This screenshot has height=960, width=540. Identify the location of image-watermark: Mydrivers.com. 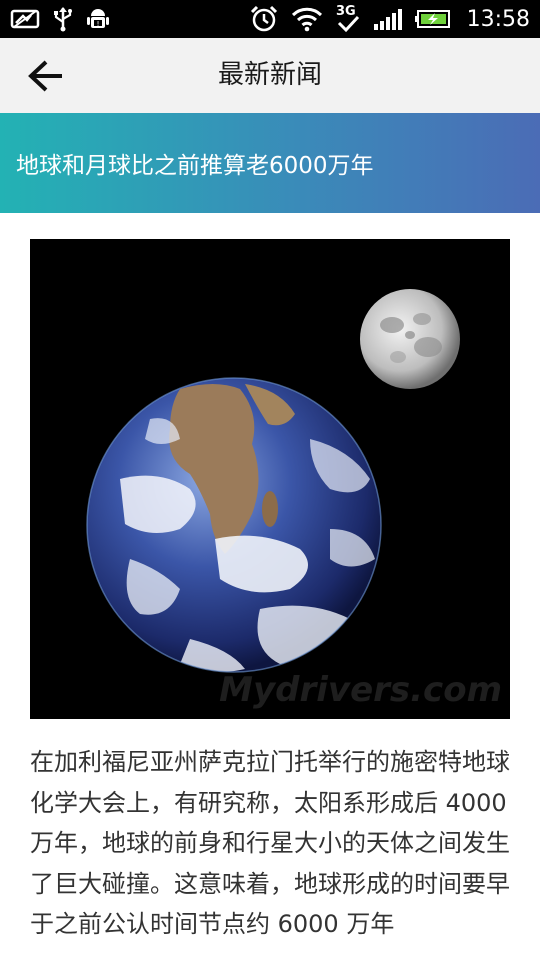
(360, 690).